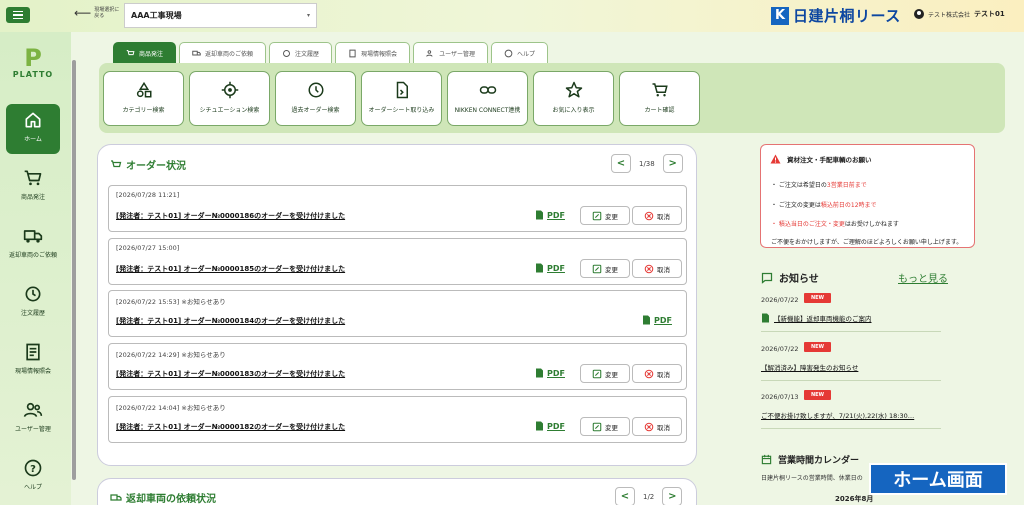 Image resolution: width=1024 pixels, height=505 pixels. Describe the element at coordinates (573, 98) in the screenshot. I see `favorites-button: お気に入り表示` at that location.